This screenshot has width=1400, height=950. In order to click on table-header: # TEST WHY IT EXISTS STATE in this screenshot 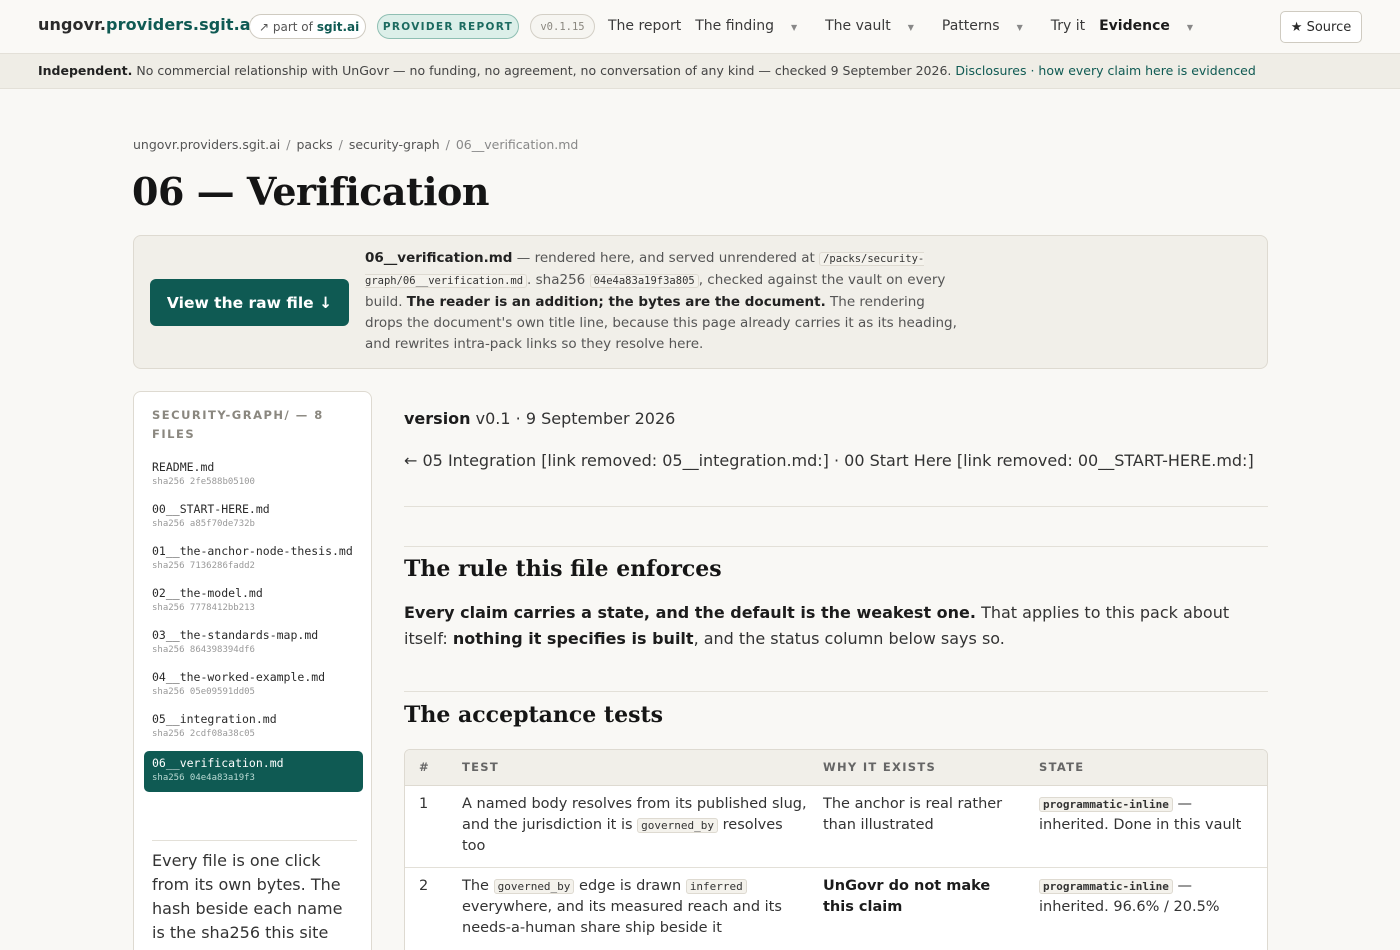, I will do `click(836, 768)`.